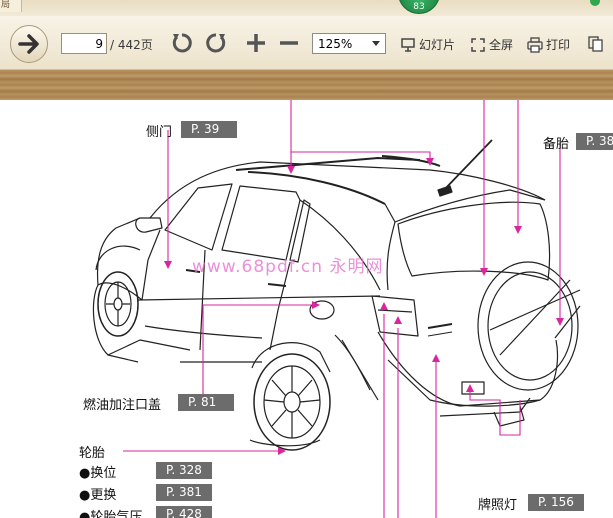  I want to click on zoom-select: 125%, so click(349, 43).